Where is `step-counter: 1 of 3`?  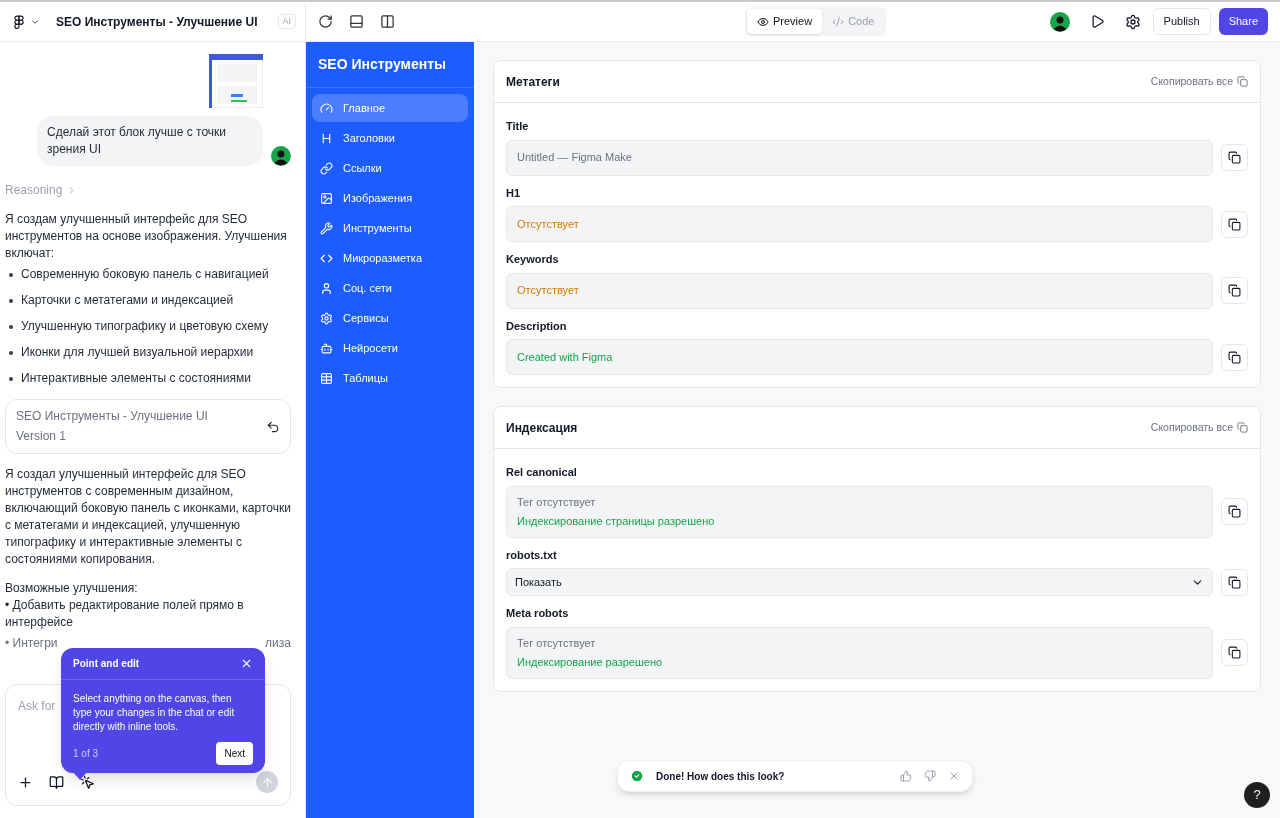
step-counter: 1 of 3 is located at coordinates (86, 754).